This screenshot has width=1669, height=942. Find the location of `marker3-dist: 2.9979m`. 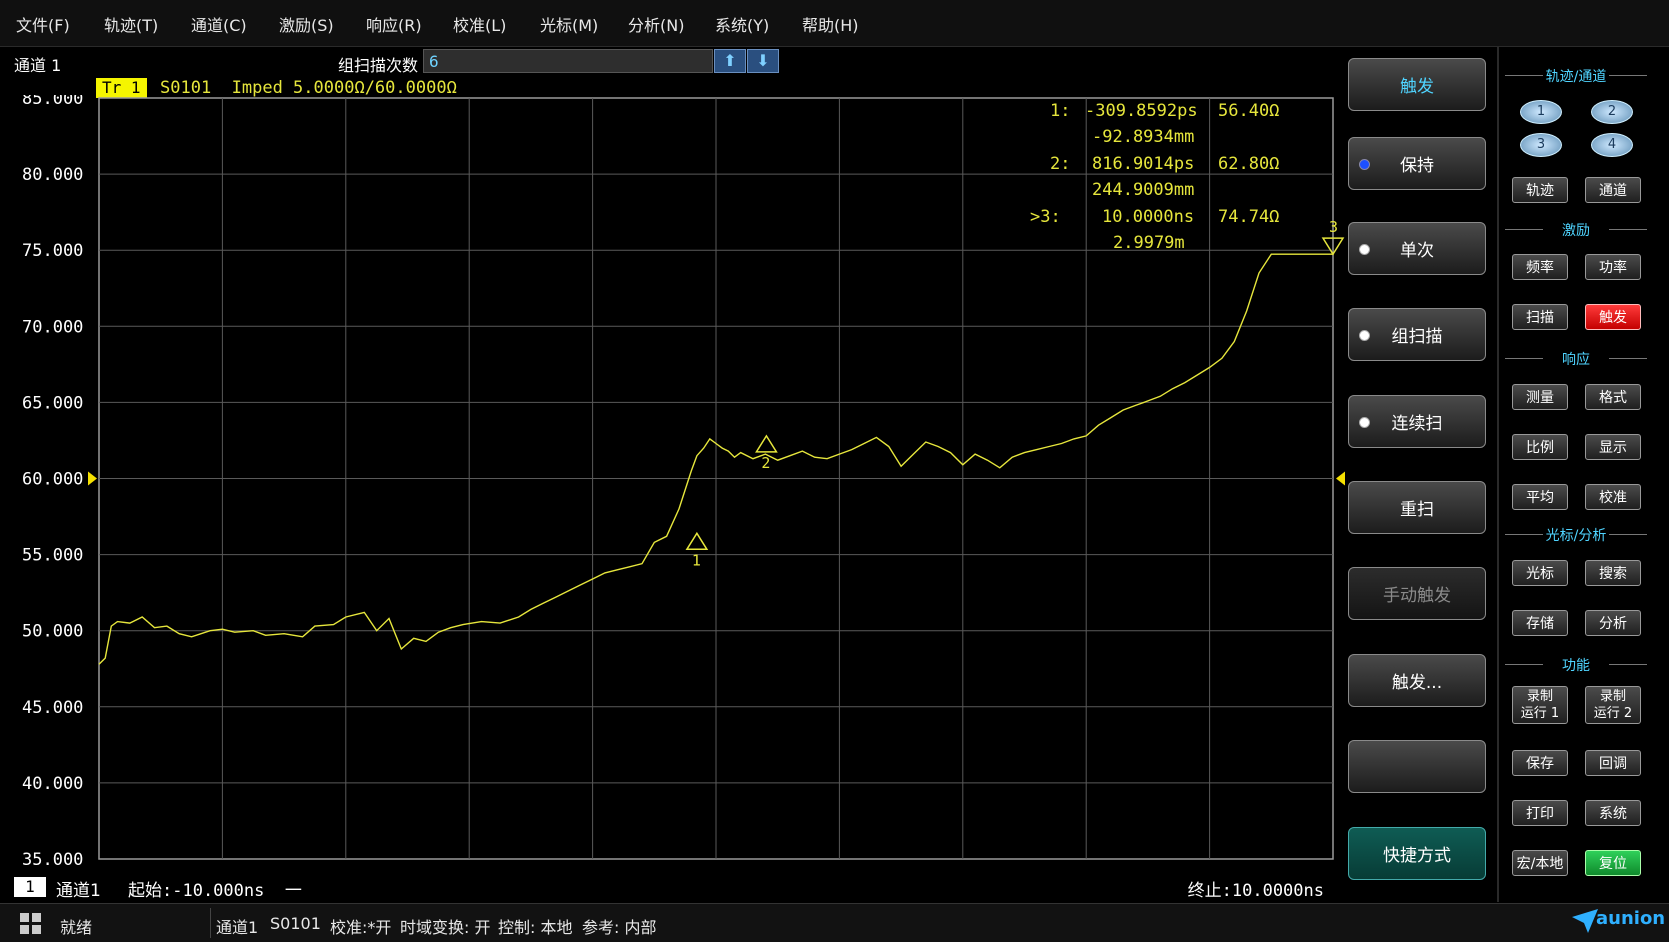

marker3-dist: 2.9979m is located at coordinates (1149, 243).